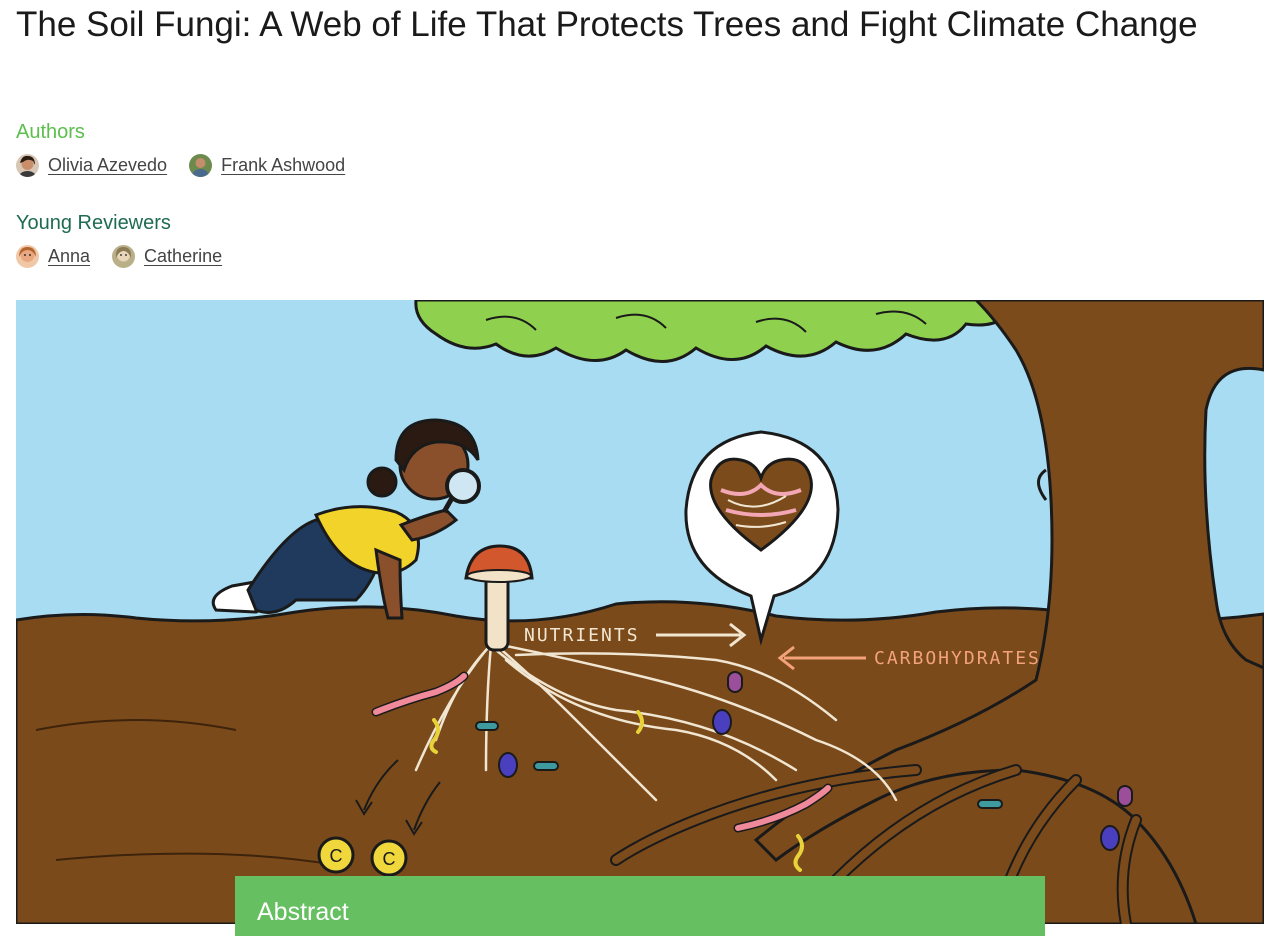  I want to click on abstract-section: Abstract, so click(640, 906).